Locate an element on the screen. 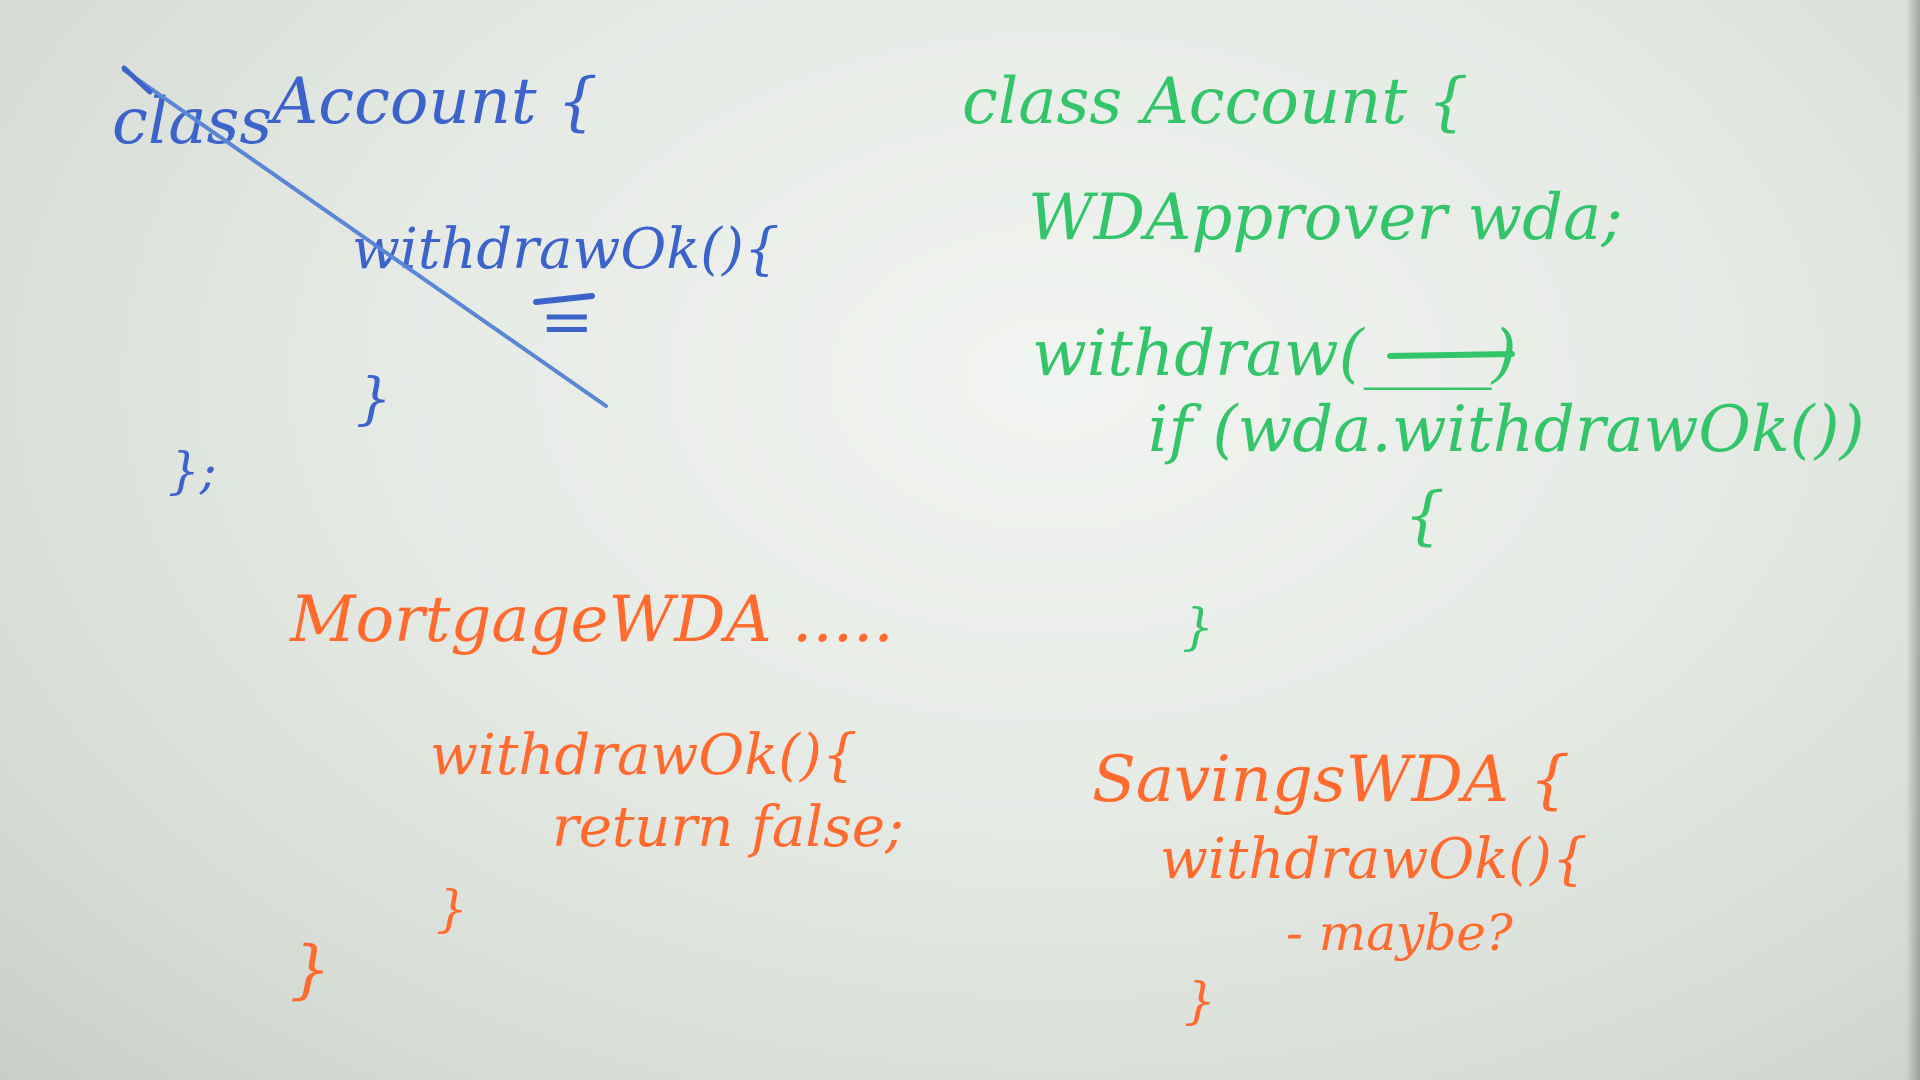 The height and width of the screenshot is (1080, 1920). green-if-line: if (wda.withdrawOk()) is located at coordinates (1506, 430).